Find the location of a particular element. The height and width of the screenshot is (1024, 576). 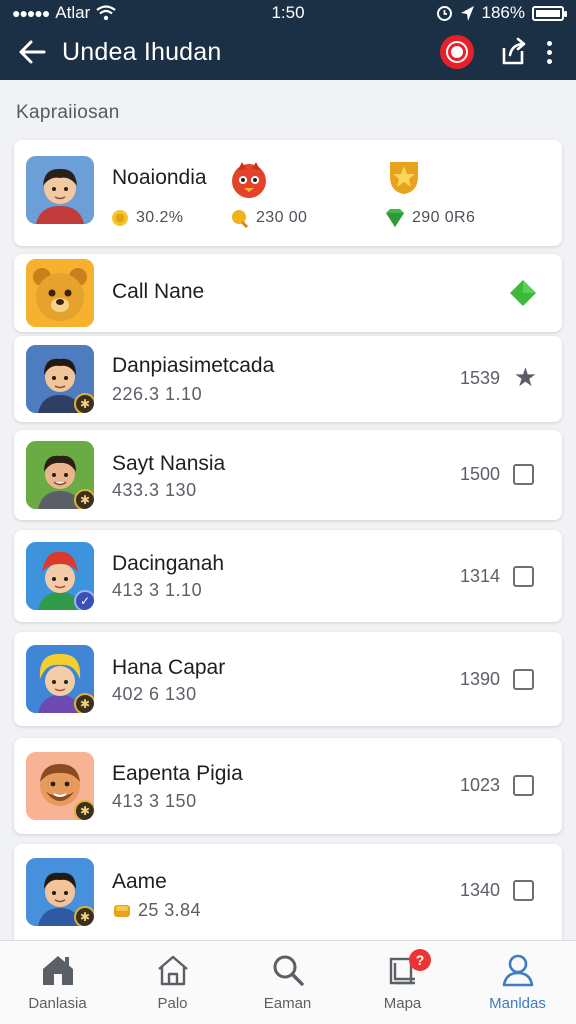

profile-card: Noaiondia 30.2% 230 00 290 0R6 is located at coordinates (288, 193).